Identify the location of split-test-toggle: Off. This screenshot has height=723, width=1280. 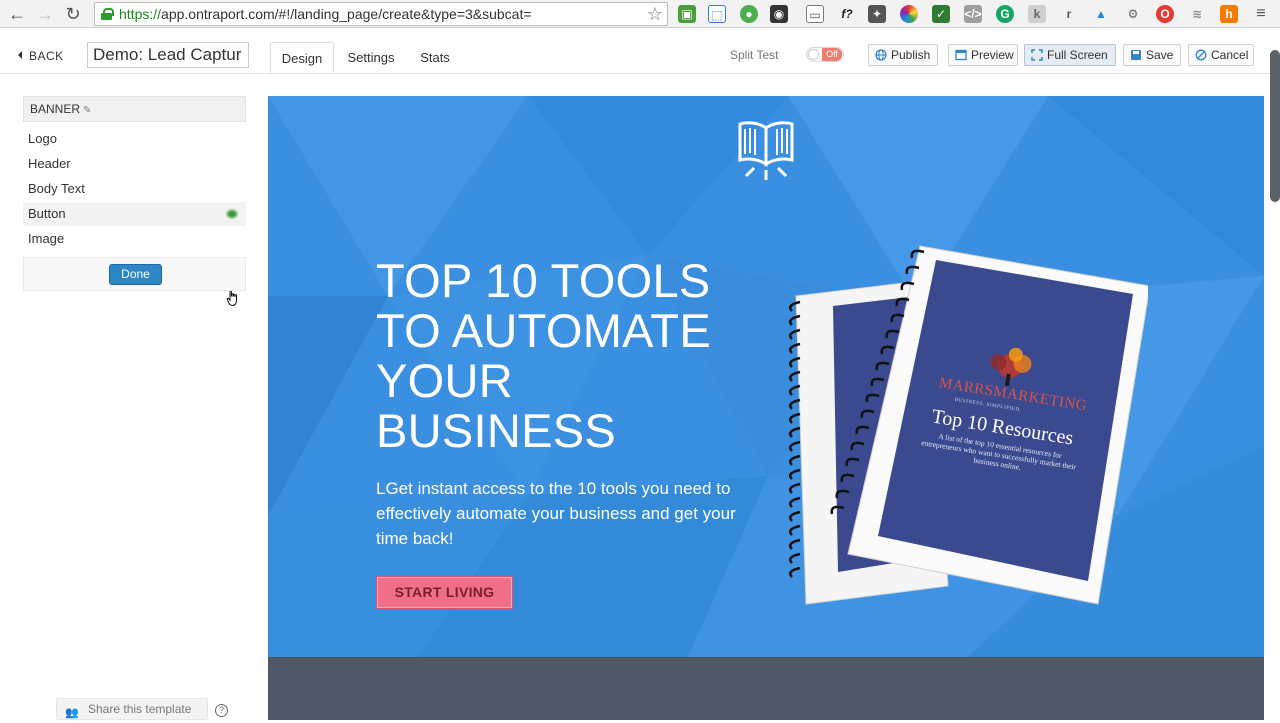
(825, 54).